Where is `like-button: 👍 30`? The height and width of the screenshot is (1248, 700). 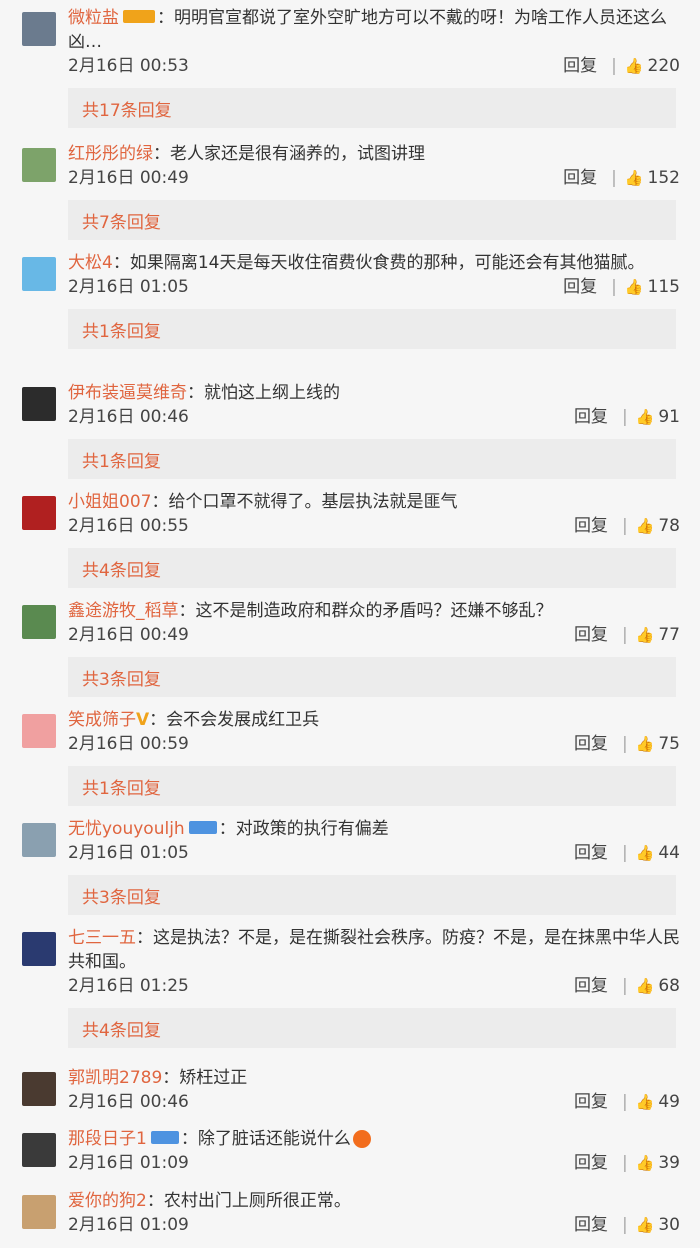
like-button: 👍 30 is located at coordinates (658, 1225).